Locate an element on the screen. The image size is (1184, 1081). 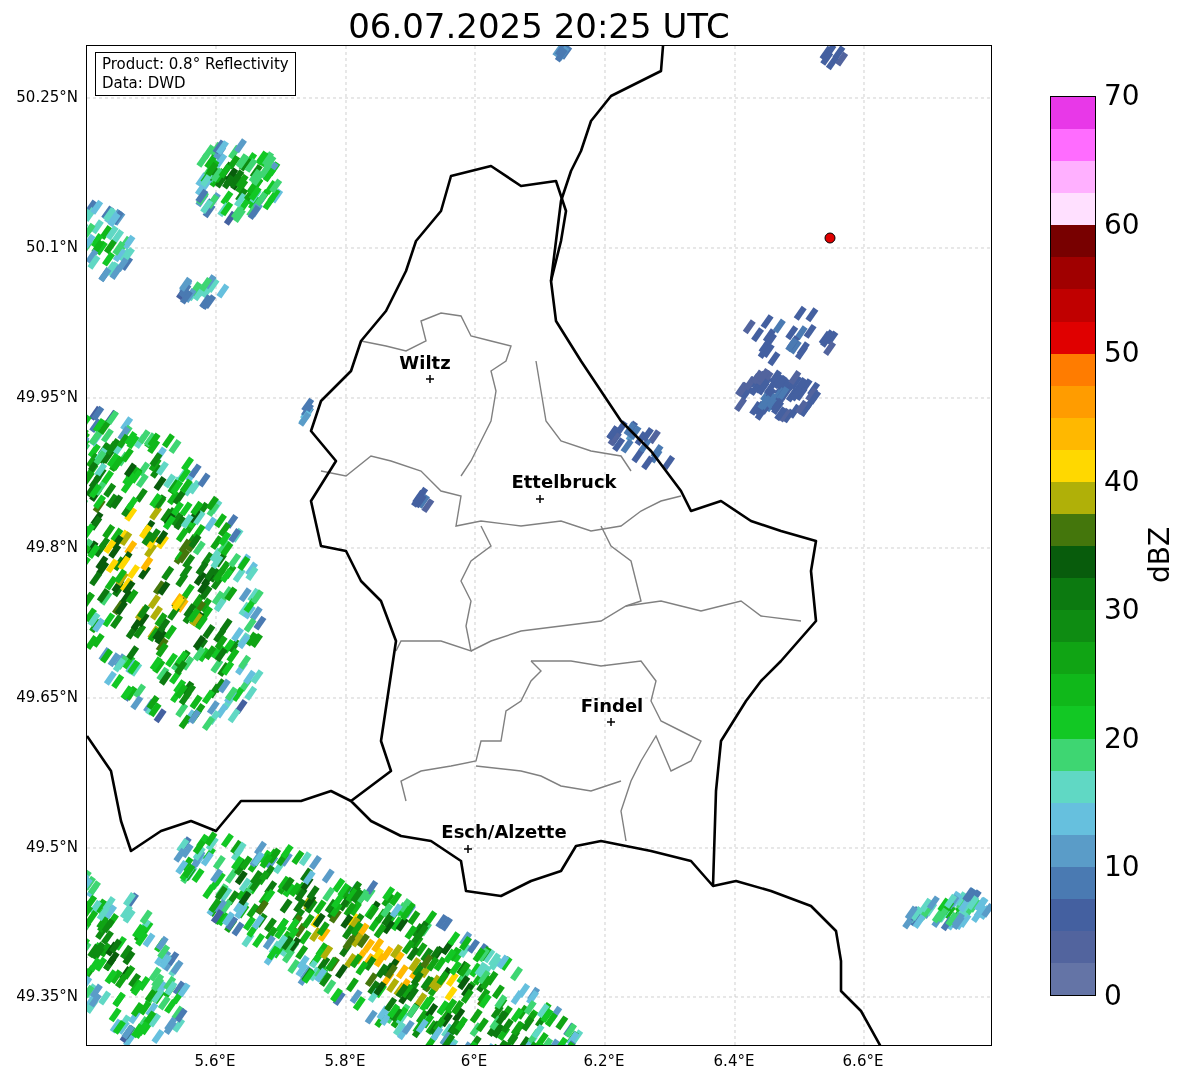
latitude-label: 49.8°N is located at coordinates (51, 547).